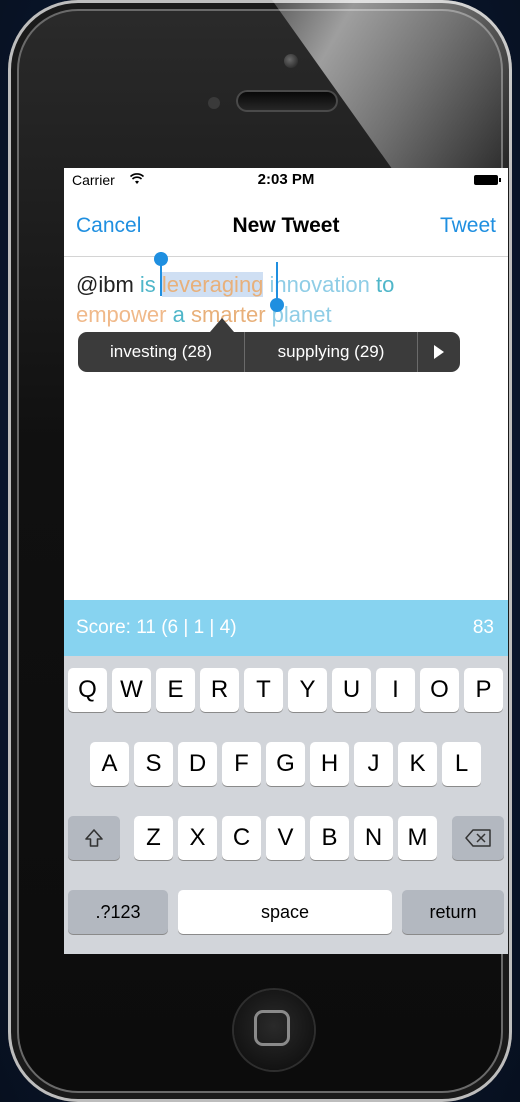 Image resolution: width=520 pixels, height=1102 pixels. What do you see at coordinates (285, 912) in the screenshot?
I see `space-key: space` at bounding box center [285, 912].